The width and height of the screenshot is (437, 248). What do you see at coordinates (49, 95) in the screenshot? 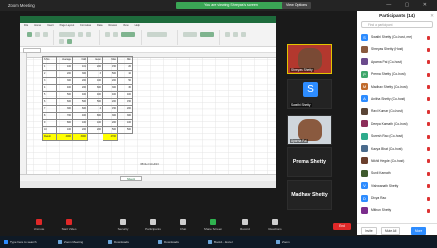
I see `table-cell: 5` at bounding box center [49, 95].